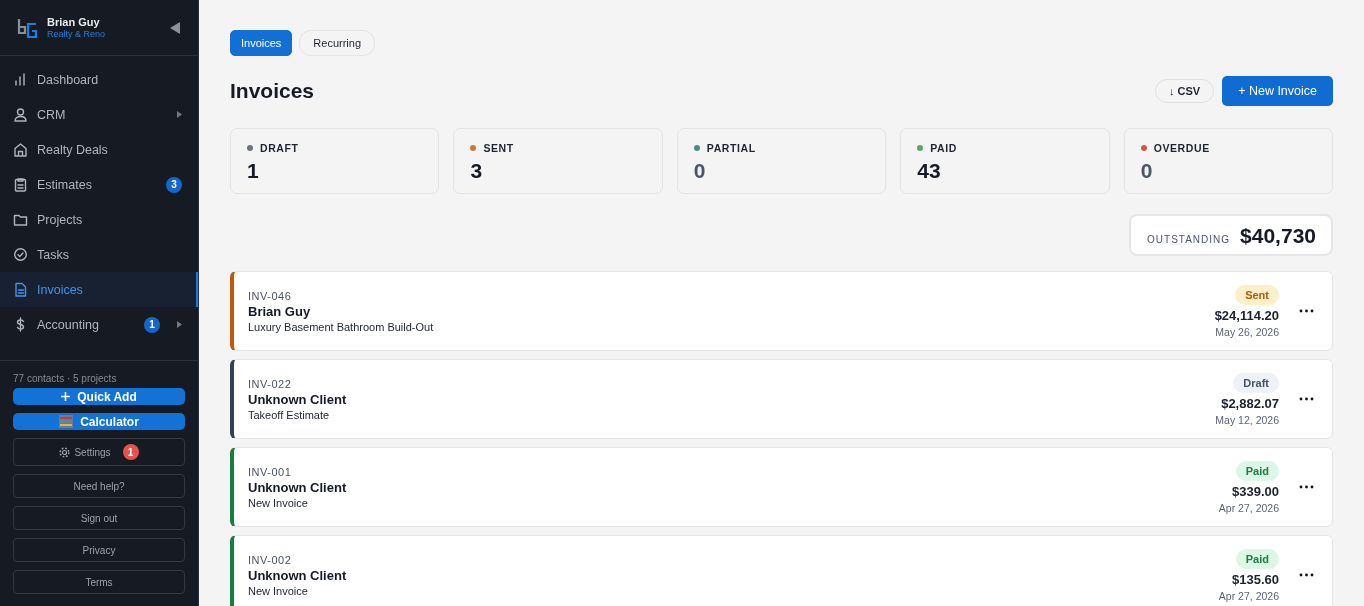  I want to click on outstanding-label: OUTSTANDING, so click(1189, 239).